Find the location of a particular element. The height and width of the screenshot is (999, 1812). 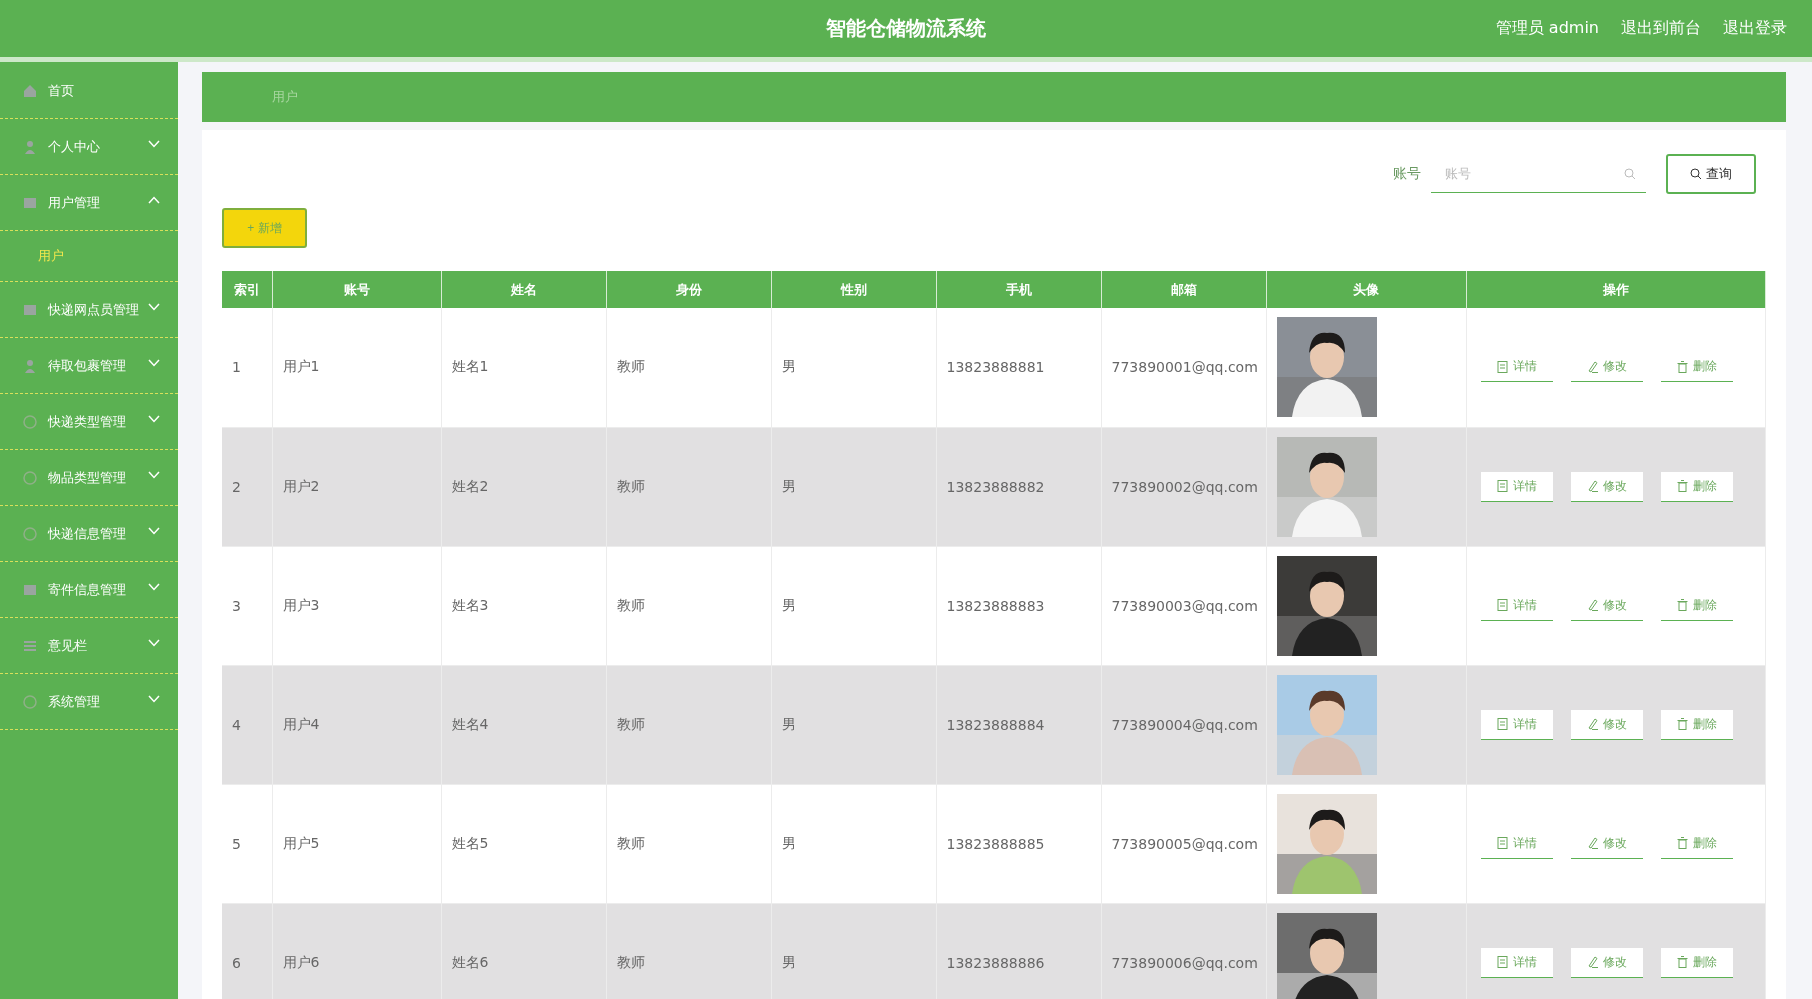

table-cell: 姓名2 is located at coordinates (523, 486).